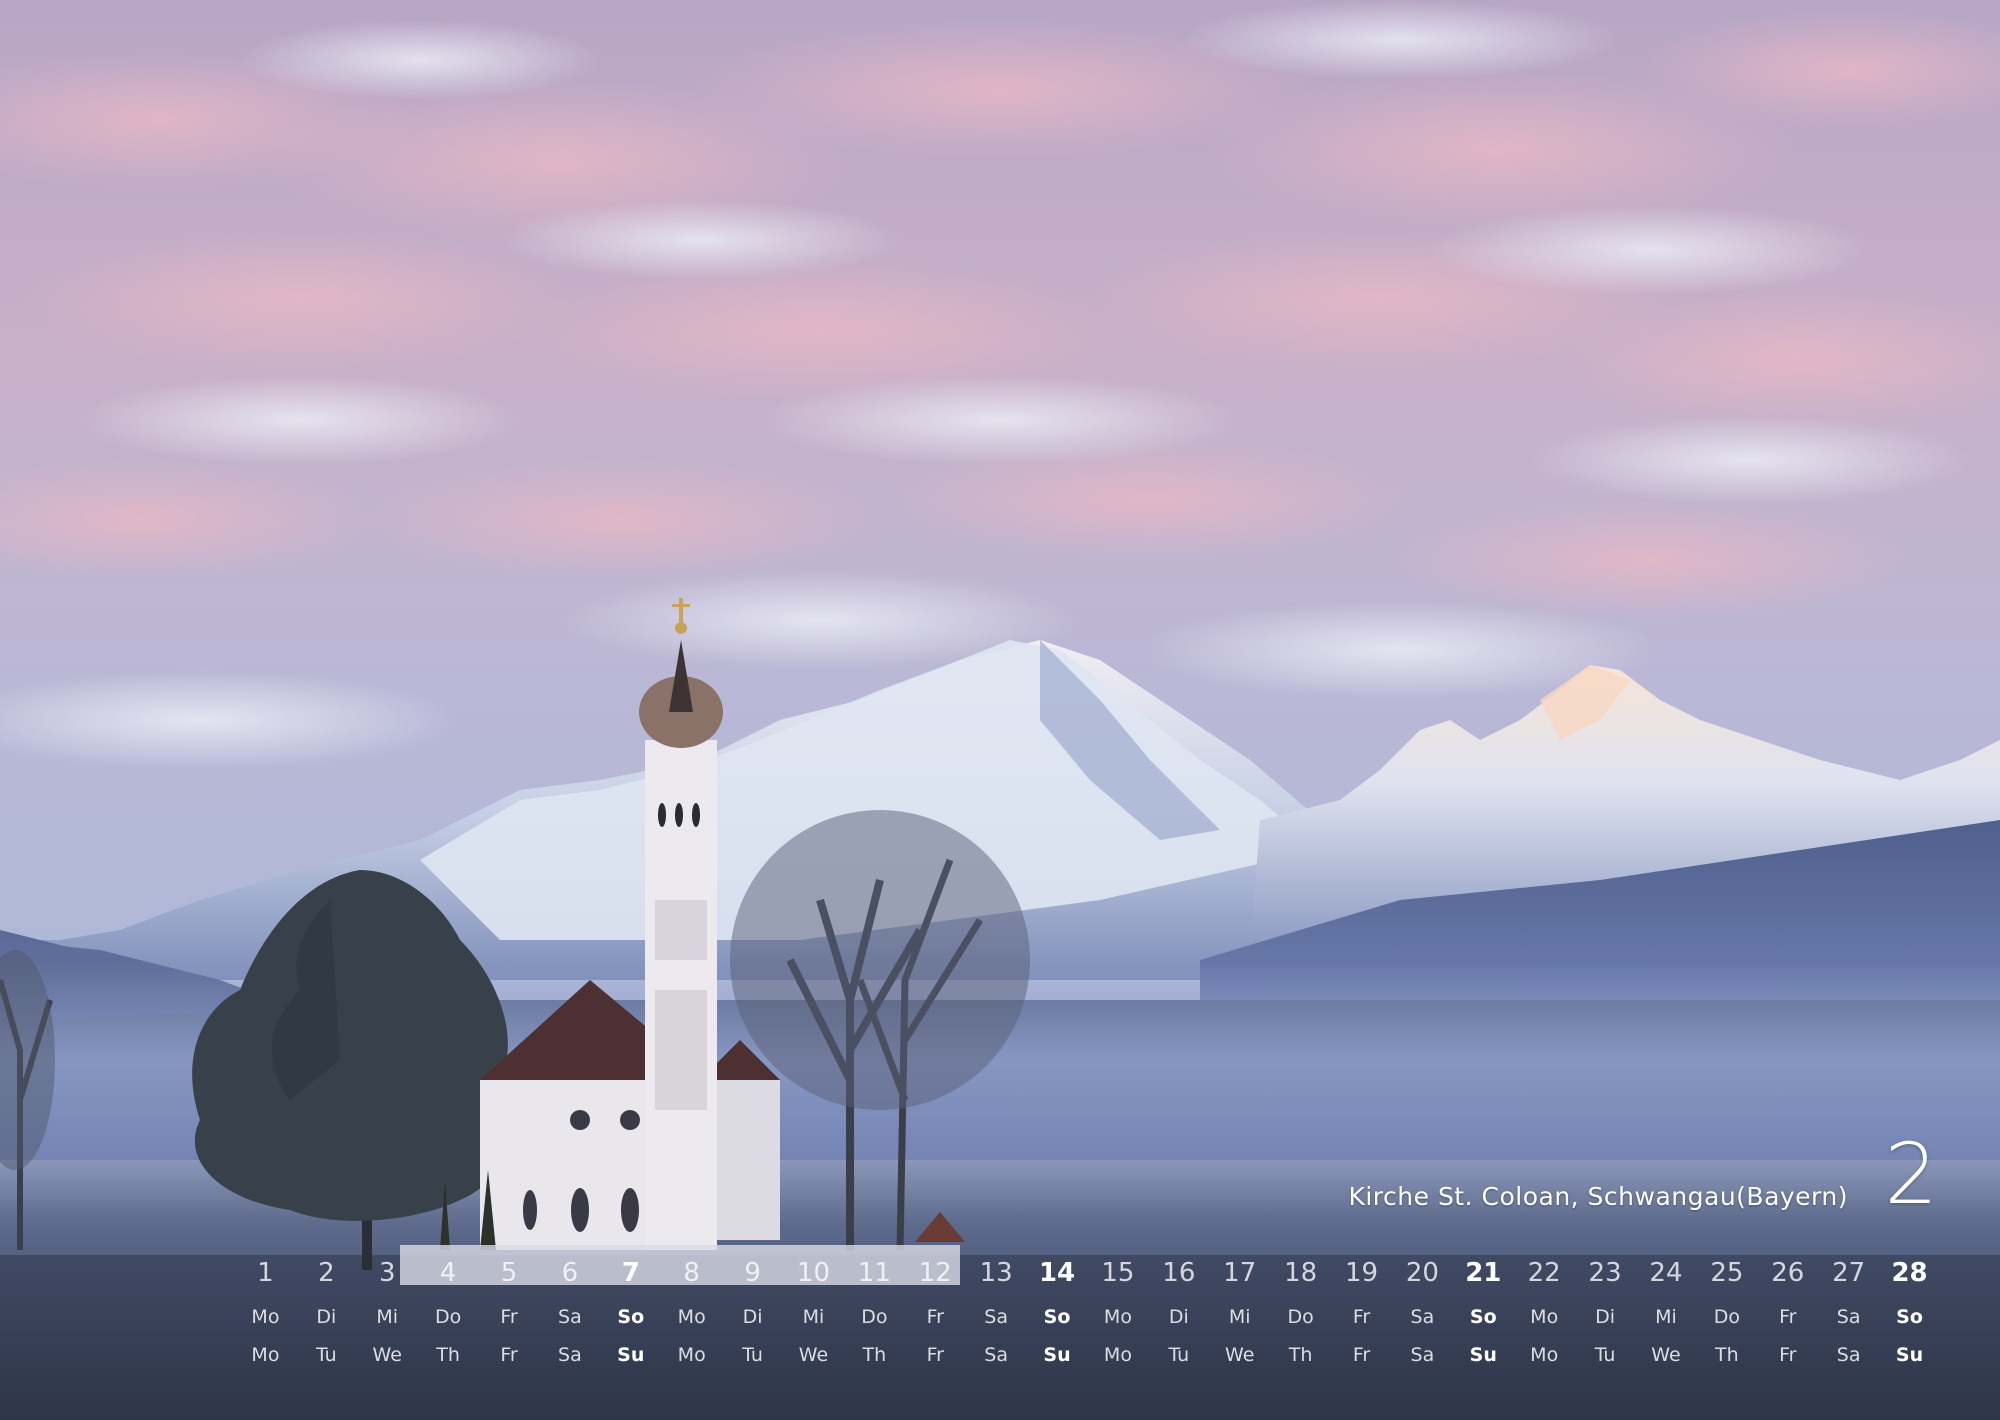 The image size is (2000, 1420). Describe the element at coordinates (1598, 1196) in the screenshot. I see `photo-caption: Kirche St. Coloan, Schwangau(Bayern)` at that location.